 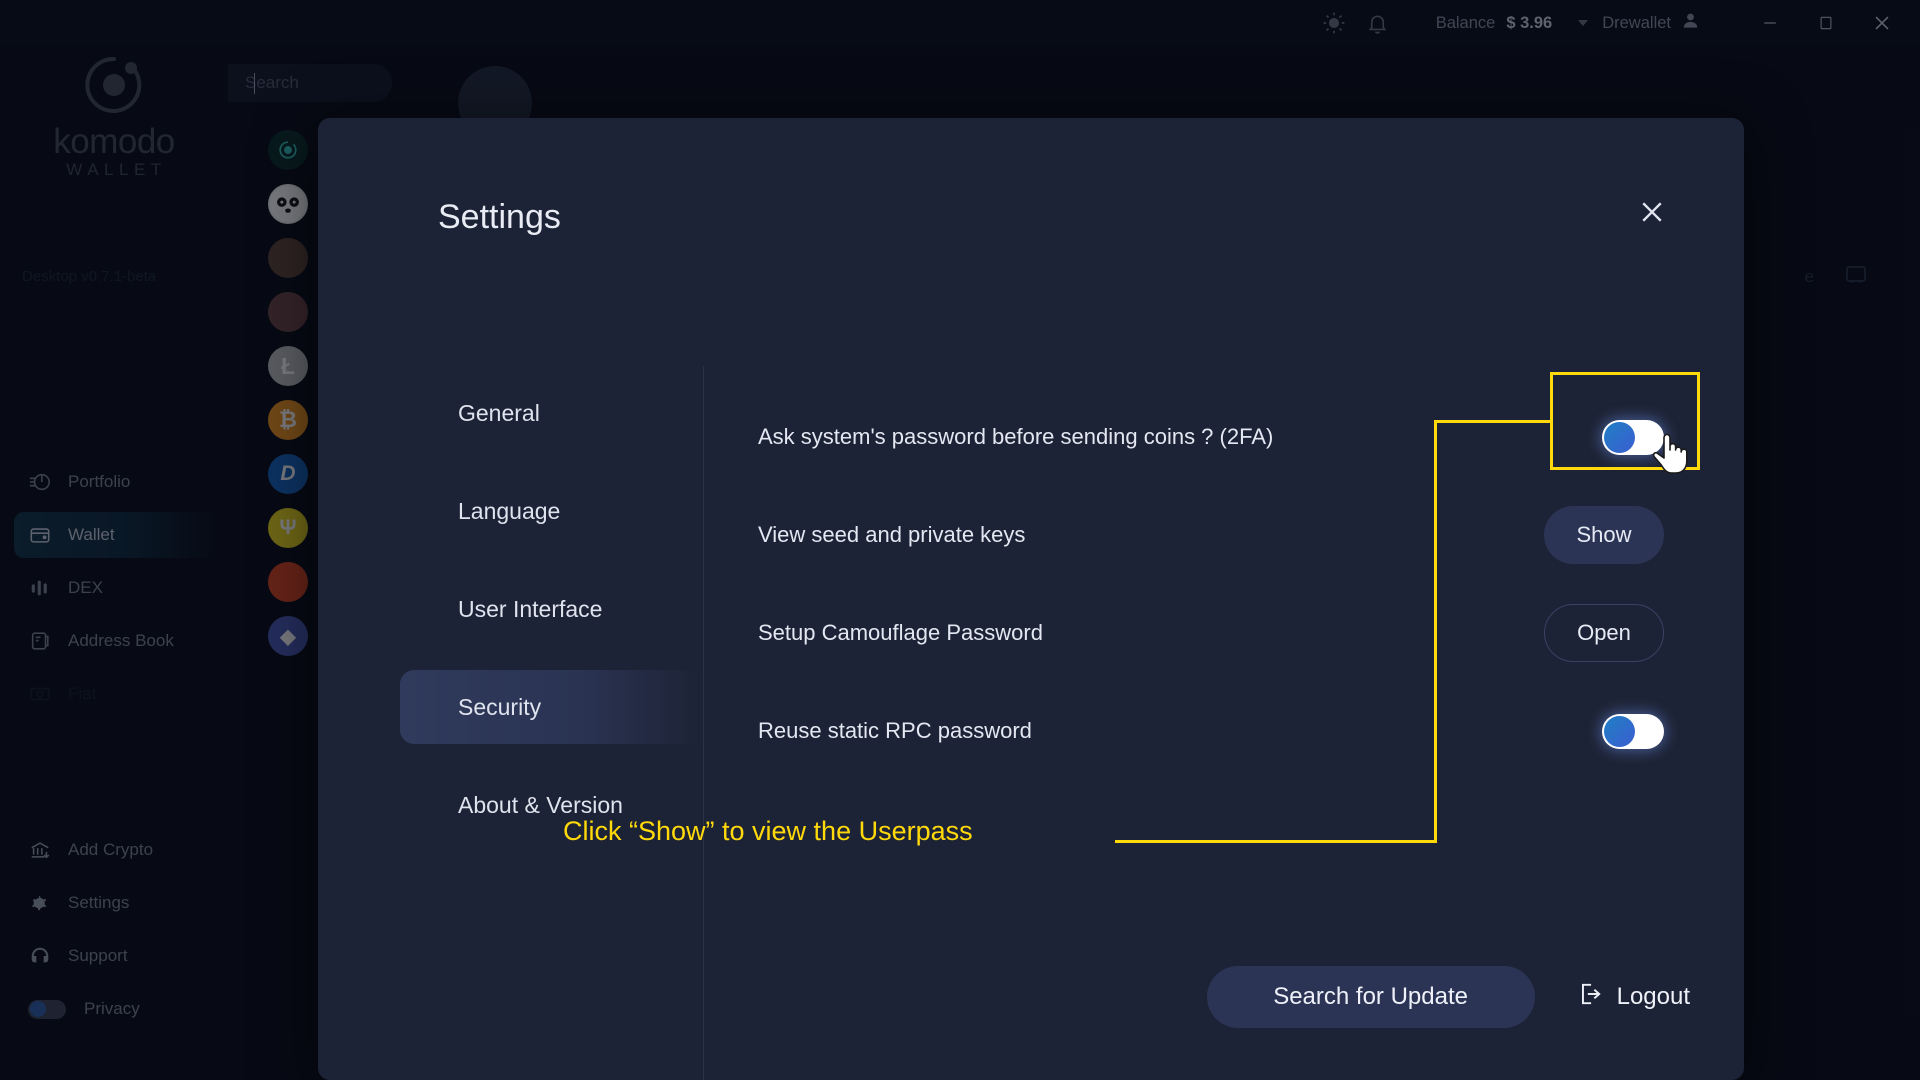 I want to click on setting-control: Open, so click(x=1604, y=633).